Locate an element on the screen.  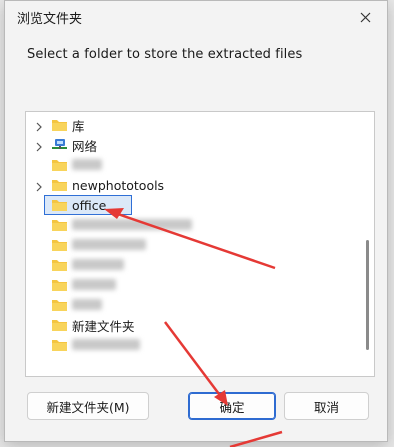
dialog-title: 浏览文件夹 is located at coordinates (50, 19).